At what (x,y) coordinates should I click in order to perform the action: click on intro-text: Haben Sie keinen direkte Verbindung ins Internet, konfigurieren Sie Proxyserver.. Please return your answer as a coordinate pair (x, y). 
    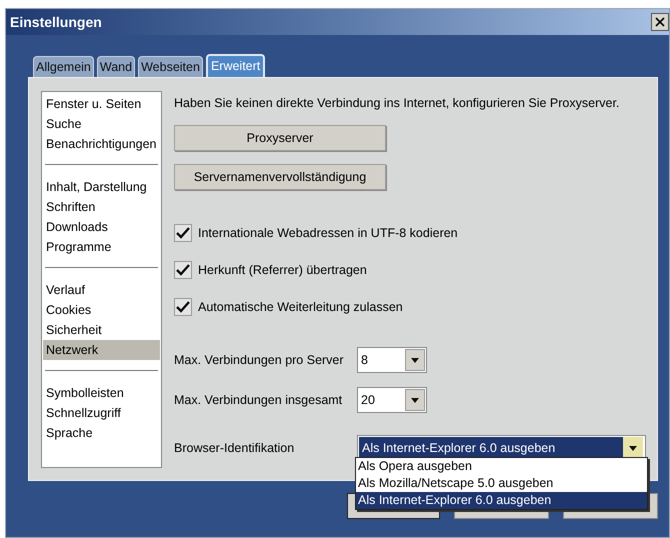
    Looking at the image, I should click on (397, 103).